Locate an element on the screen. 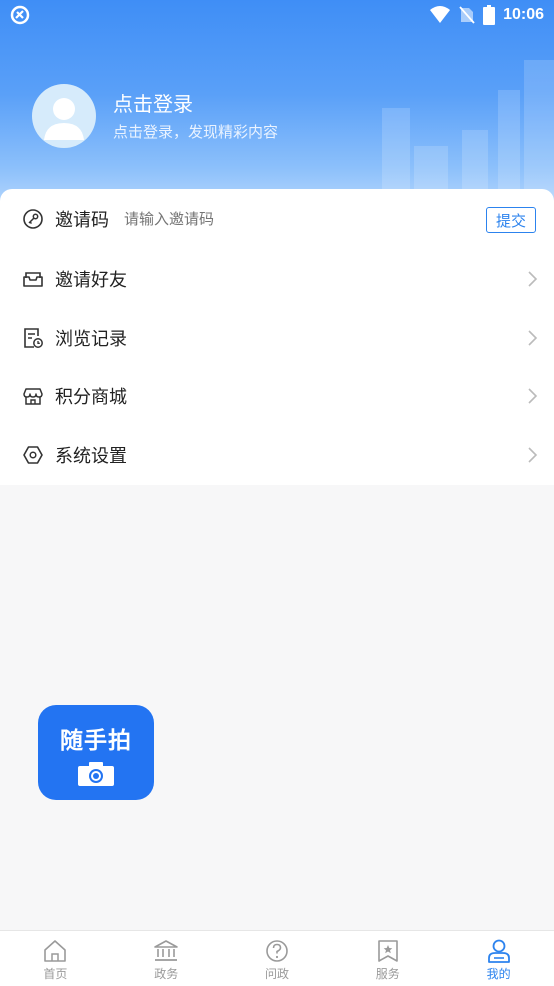  menu-item-label: 系统设置 is located at coordinates (91, 456).